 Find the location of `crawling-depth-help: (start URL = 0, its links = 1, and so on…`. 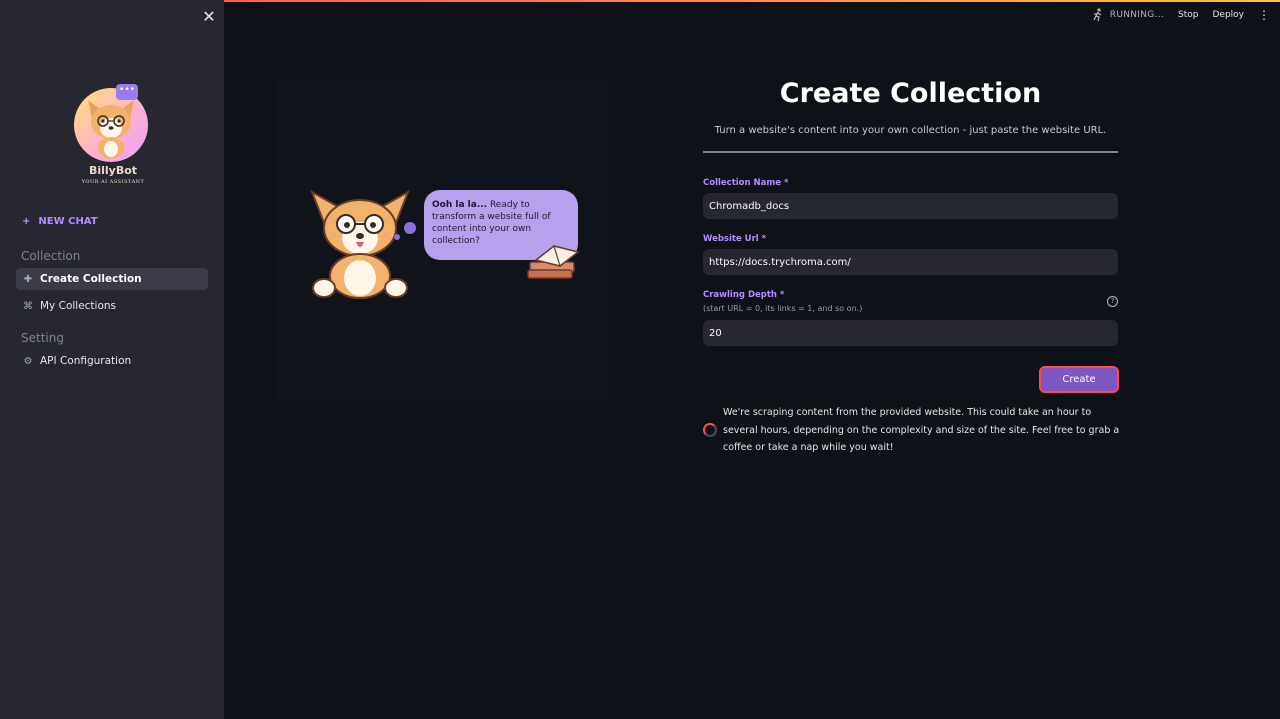

crawling-depth-help: (start URL = 0, its links = 1, and so on… is located at coordinates (783, 308).